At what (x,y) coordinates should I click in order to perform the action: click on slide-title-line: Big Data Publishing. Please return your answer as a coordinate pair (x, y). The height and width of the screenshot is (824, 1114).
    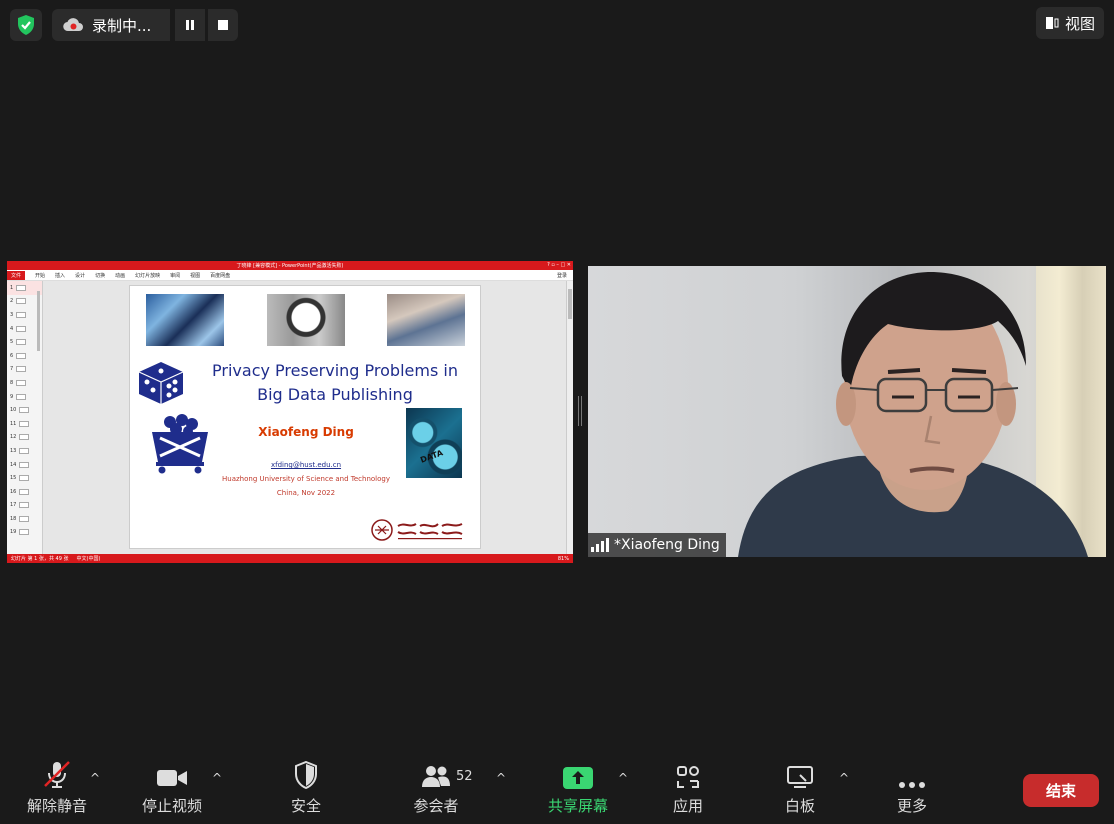
    Looking at the image, I should click on (335, 394).